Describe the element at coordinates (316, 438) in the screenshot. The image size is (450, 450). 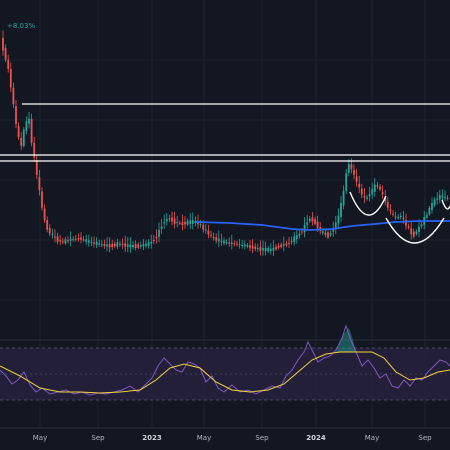
I see `time-tick-label: 2024` at that location.